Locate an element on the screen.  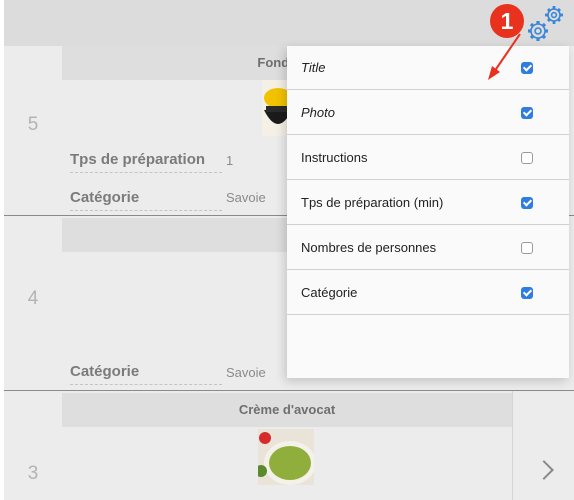
setting-servings: Nombres de personnes is located at coordinates (428, 248).